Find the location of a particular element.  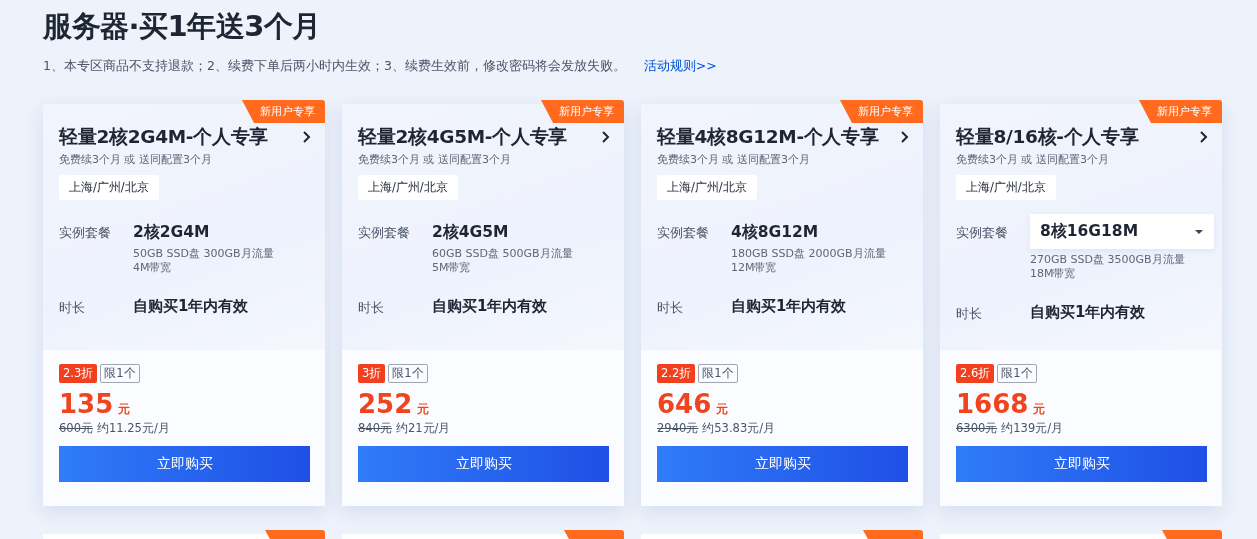

spec-text: 4M带宽 is located at coordinates (153, 268).